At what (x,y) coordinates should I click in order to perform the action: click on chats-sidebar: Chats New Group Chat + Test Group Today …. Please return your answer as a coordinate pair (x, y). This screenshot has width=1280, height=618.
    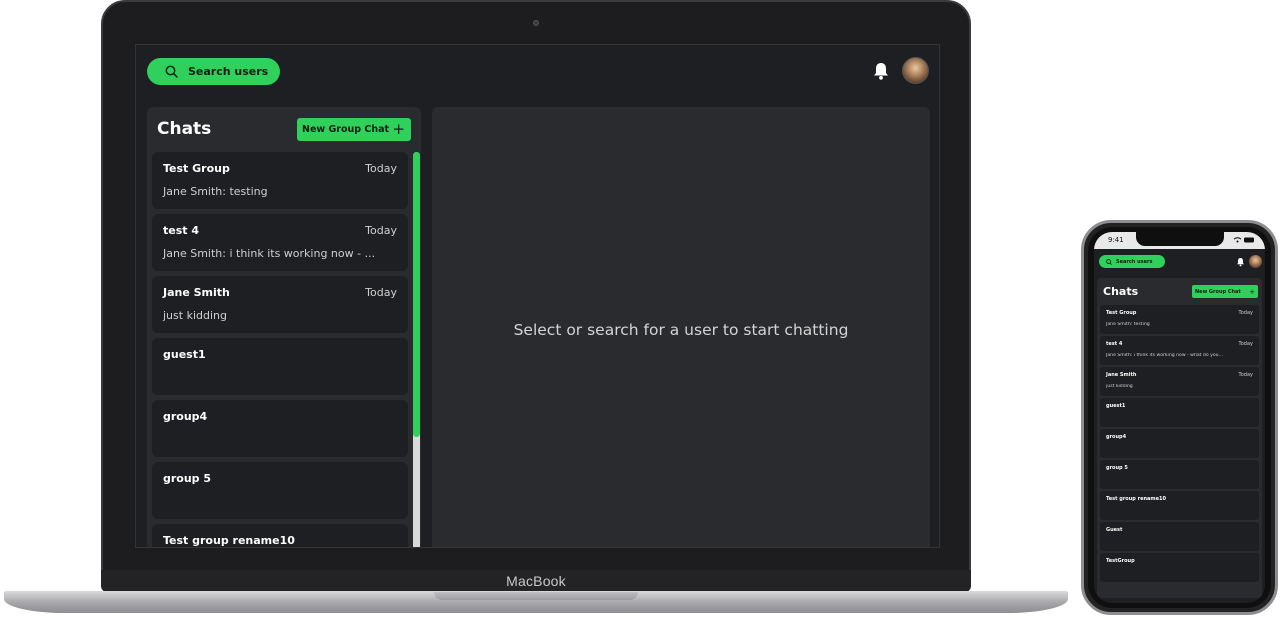
    Looking at the image, I should click on (1179, 438).